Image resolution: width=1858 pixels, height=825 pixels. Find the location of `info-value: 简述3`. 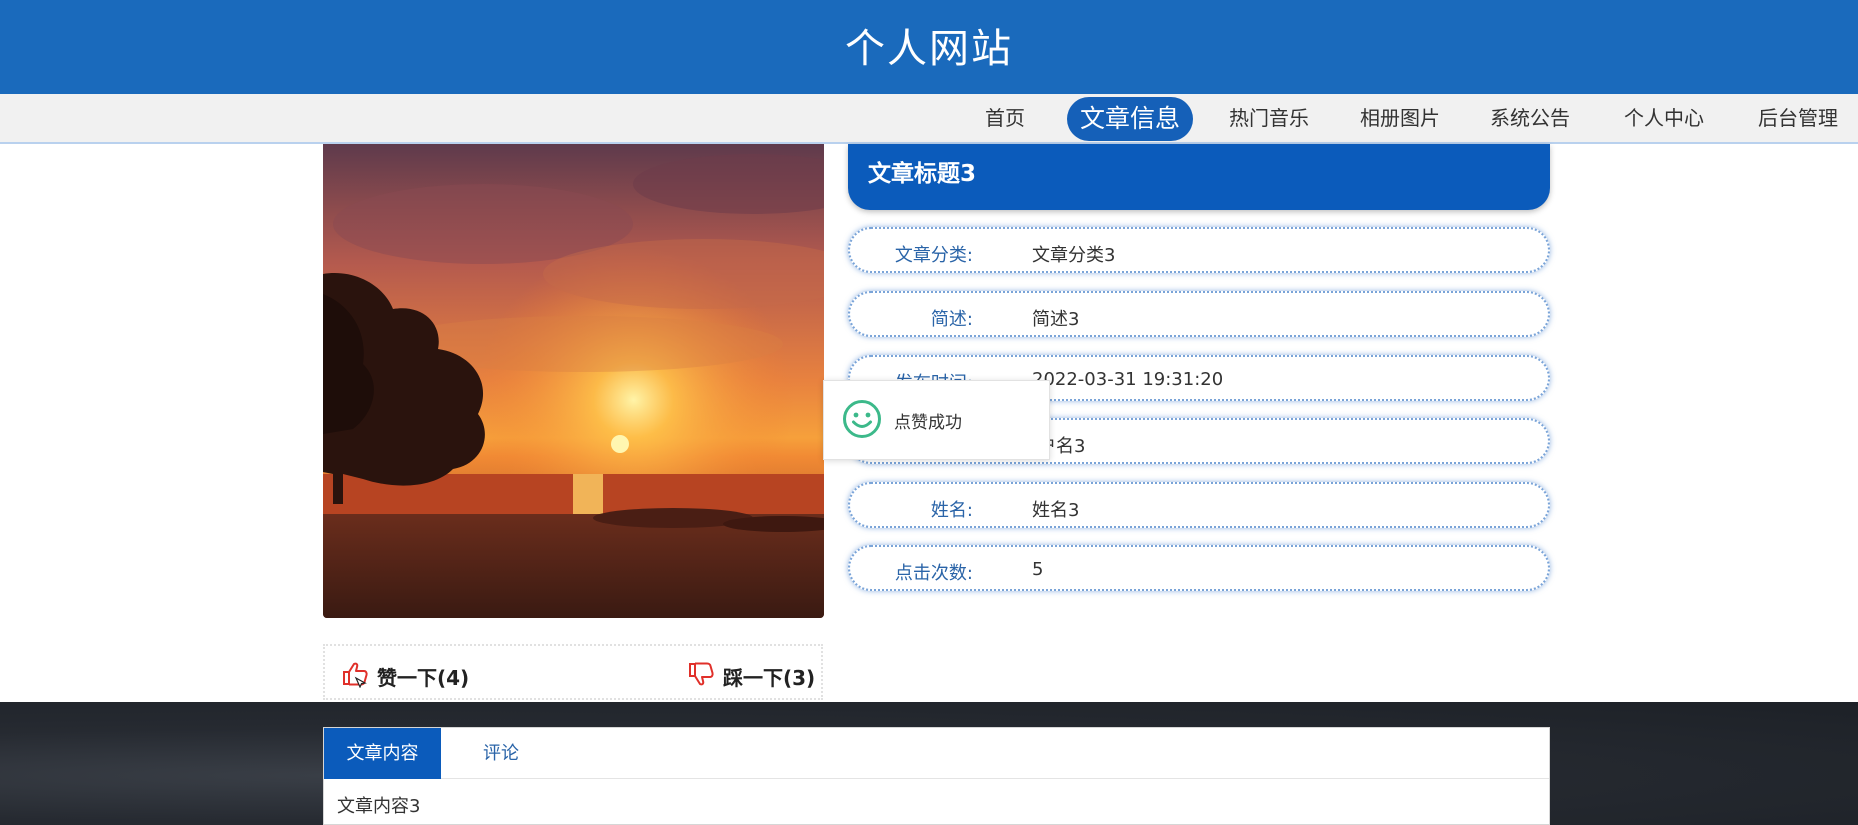

info-value: 简述3 is located at coordinates (1056, 319).